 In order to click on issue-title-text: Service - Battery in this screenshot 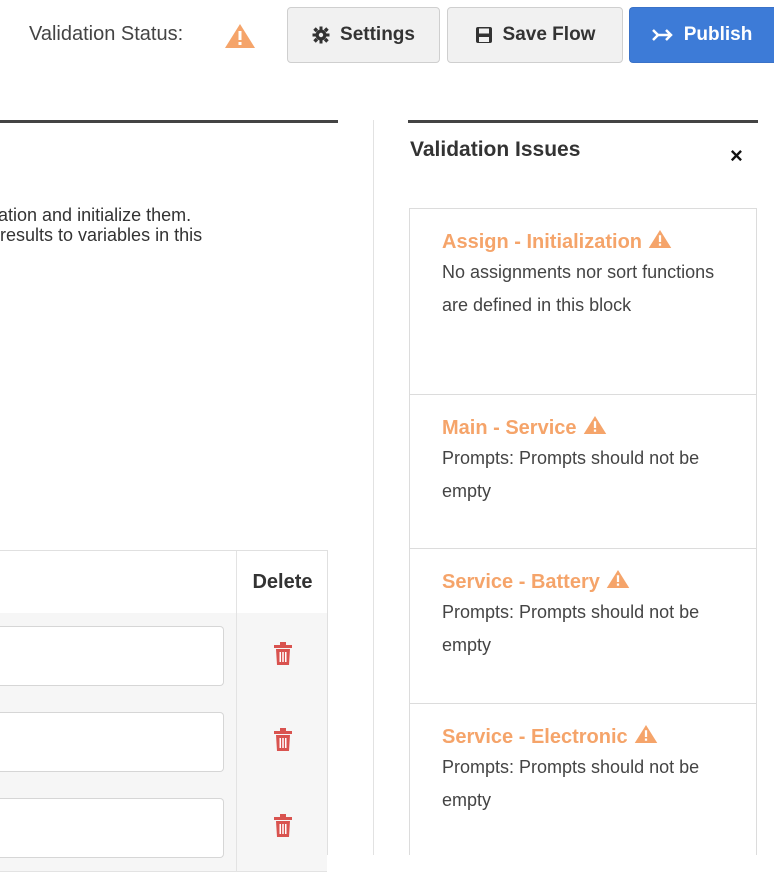, I will do `click(521, 581)`.